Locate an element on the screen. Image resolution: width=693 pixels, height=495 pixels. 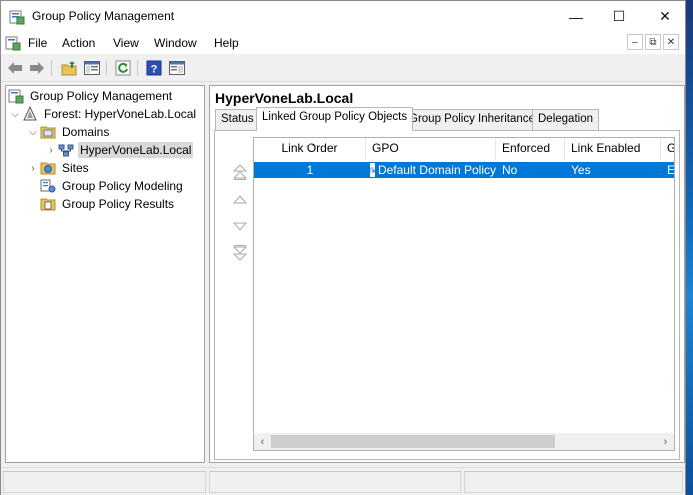
double-down-arrow-icon is located at coordinates (240, 253).